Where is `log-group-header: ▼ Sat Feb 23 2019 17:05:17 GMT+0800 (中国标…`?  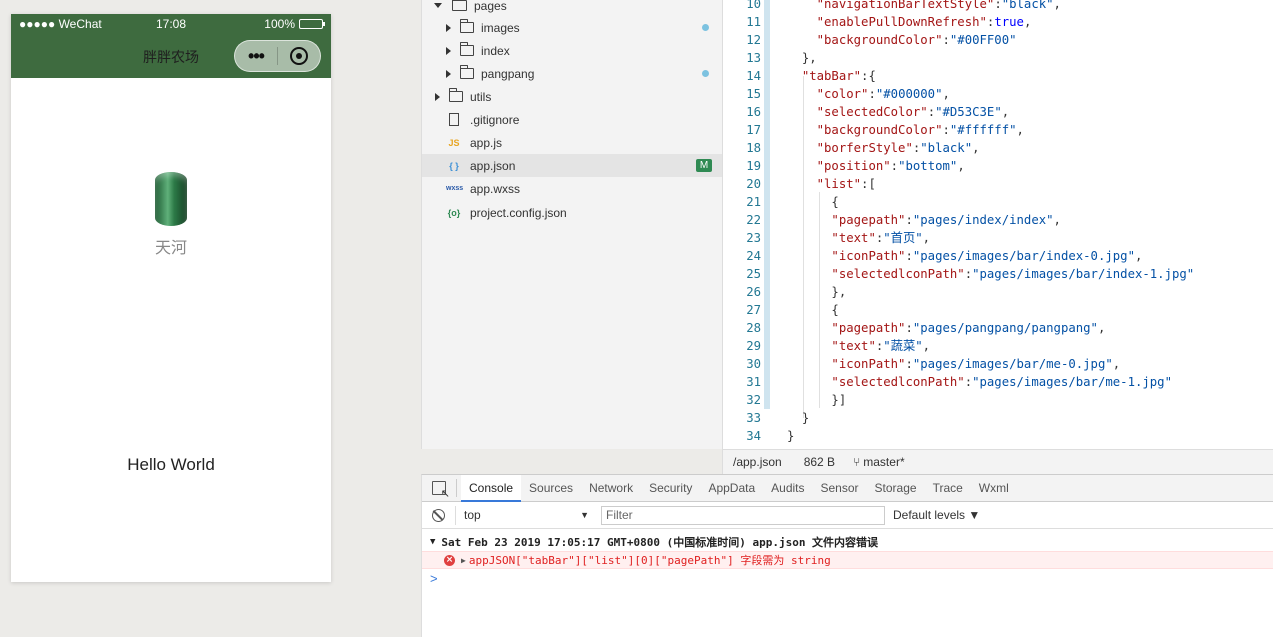
log-group-header: ▼ Sat Feb 23 2019 17:05:17 GMT+0800 (中国标… is located at coordinates (654, 542).